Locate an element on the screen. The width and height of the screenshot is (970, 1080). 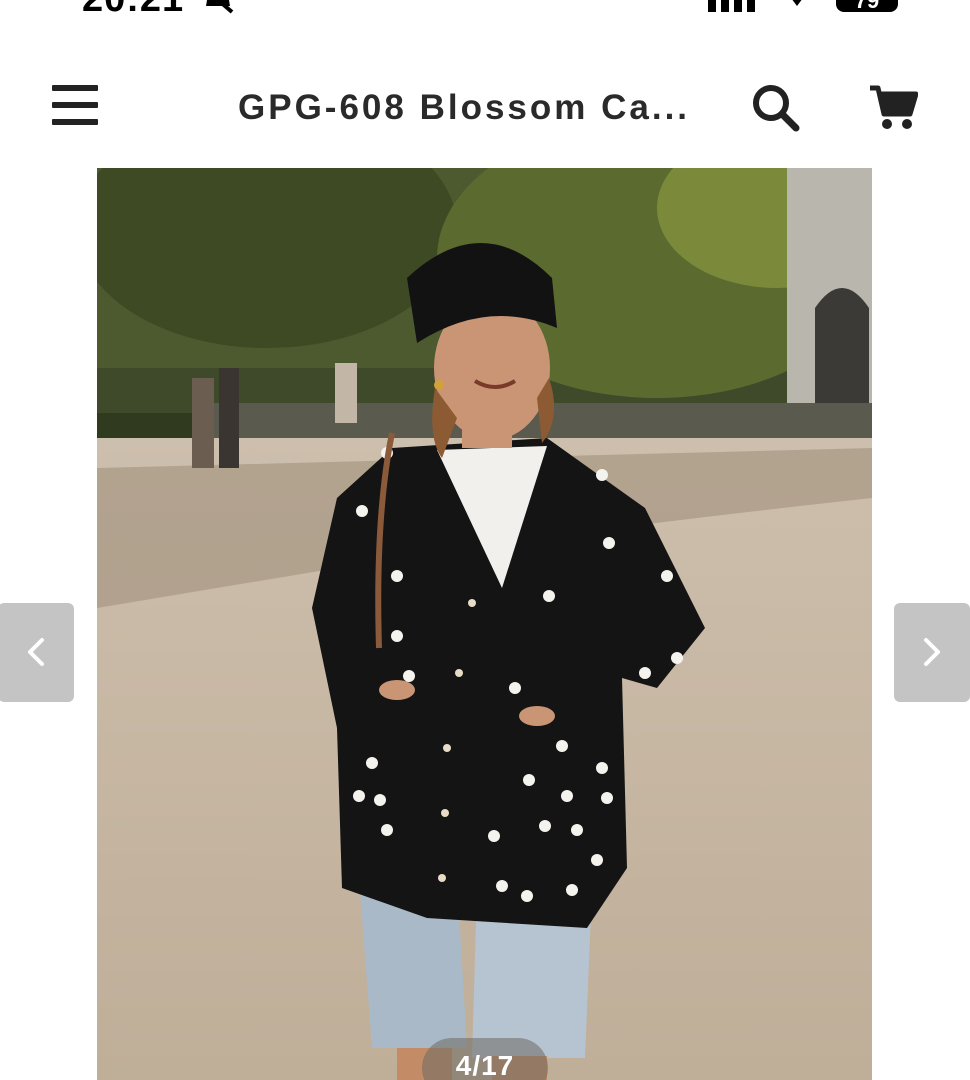
image-counter-text: 4/17 is located at coordinates (485, 1065).